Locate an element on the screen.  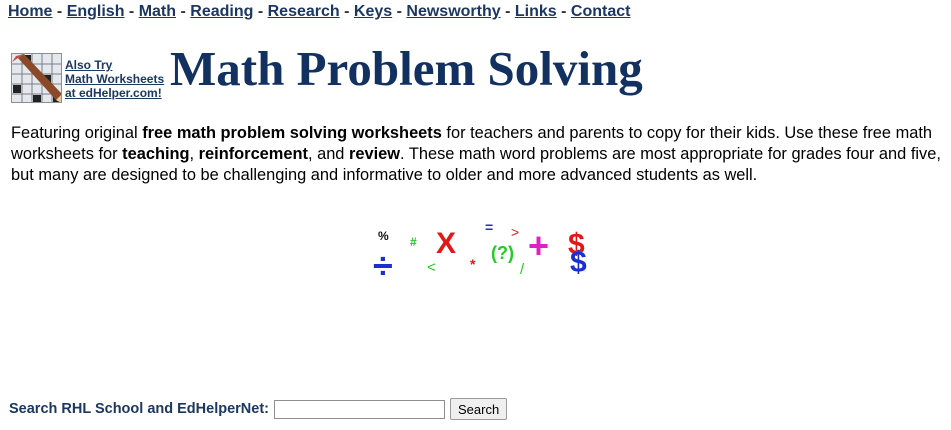
math-symbols-graphic: % # X = > (?) + $ ÷ < * / $ is located at coordinates (485, 255).